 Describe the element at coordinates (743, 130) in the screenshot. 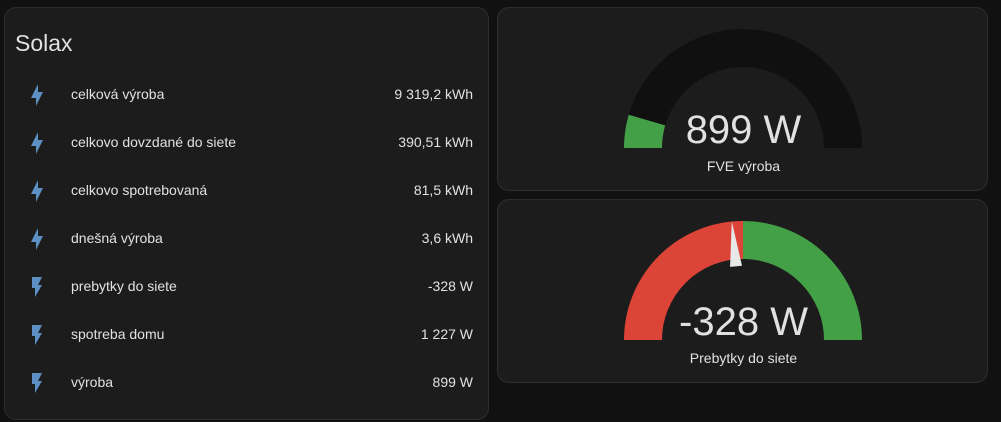

I see `gauge-value: 899 W` at that location.